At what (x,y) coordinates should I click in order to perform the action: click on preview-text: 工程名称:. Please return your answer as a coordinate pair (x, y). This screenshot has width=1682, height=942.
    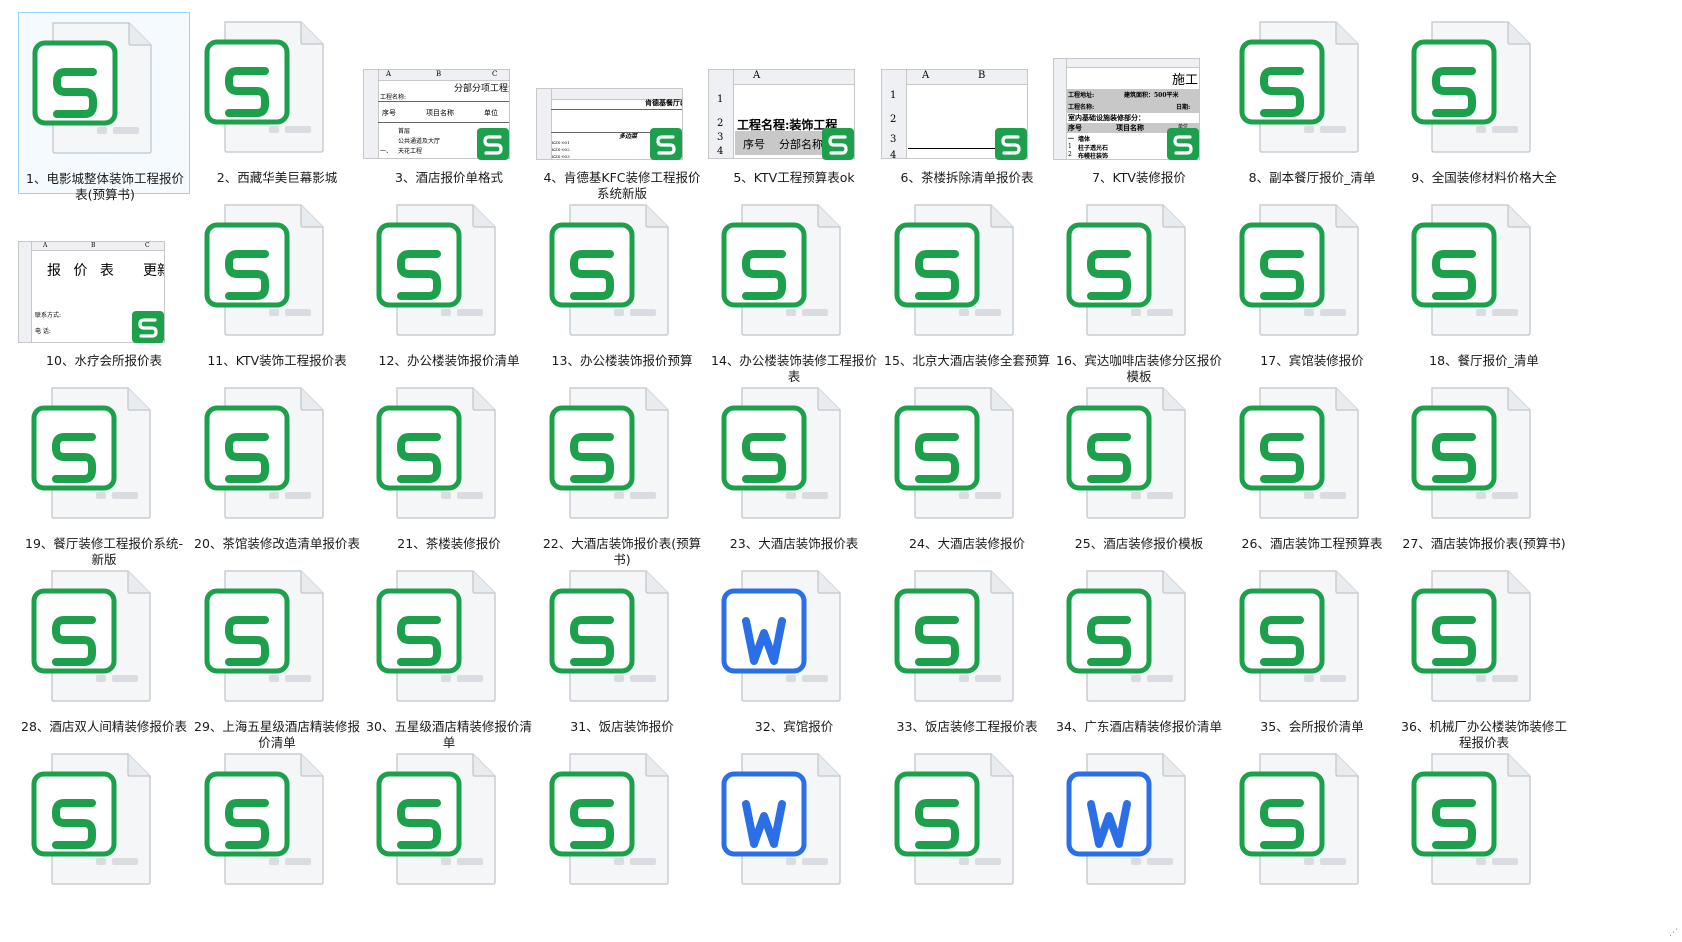
    Looking at the image, I should click on (1081, 107).